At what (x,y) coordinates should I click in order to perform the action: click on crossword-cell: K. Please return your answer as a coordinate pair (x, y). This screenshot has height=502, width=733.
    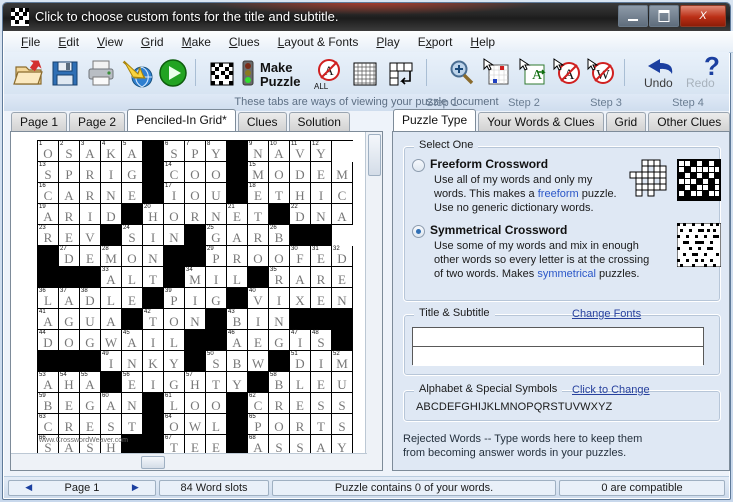
    Looking at the image, I should click on (153, 361).